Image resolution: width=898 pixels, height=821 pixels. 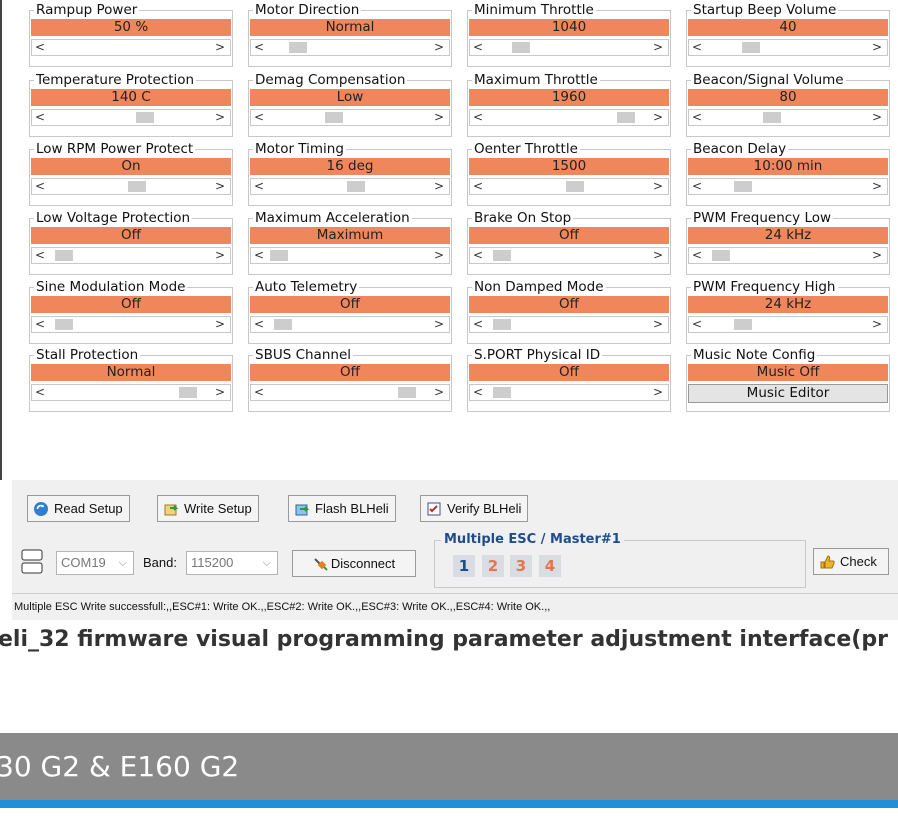 I want to click on esc-3-button: 3, so click(x=521, y=566).